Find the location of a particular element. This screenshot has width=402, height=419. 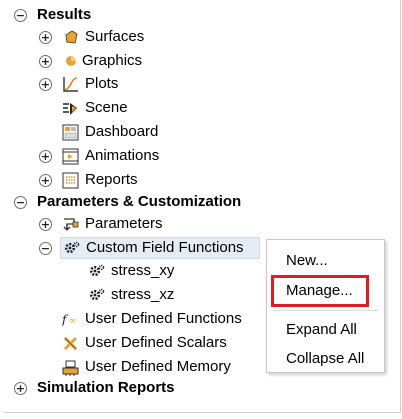

scalar-icon is located at coordinates (70, 343).